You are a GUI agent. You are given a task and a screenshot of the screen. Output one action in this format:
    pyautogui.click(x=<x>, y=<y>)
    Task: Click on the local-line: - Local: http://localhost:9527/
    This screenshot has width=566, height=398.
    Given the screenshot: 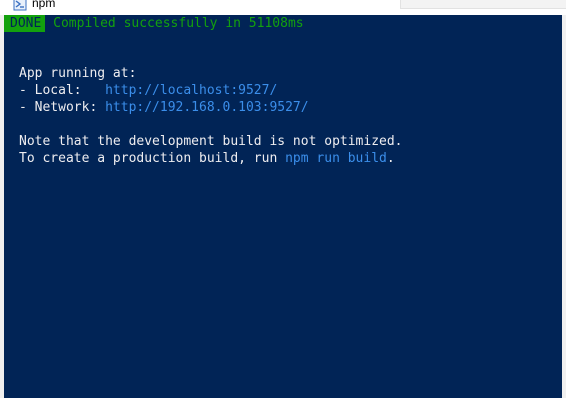 What is the action you would take?
    pyautogui.click(x=140, y=90)
    